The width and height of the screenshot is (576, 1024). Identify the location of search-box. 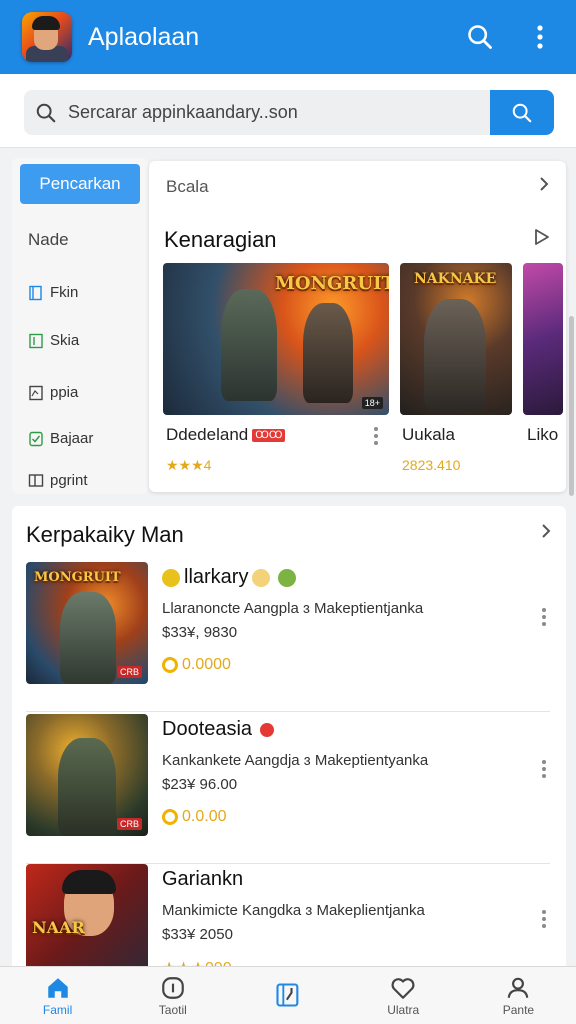
(289, 112).